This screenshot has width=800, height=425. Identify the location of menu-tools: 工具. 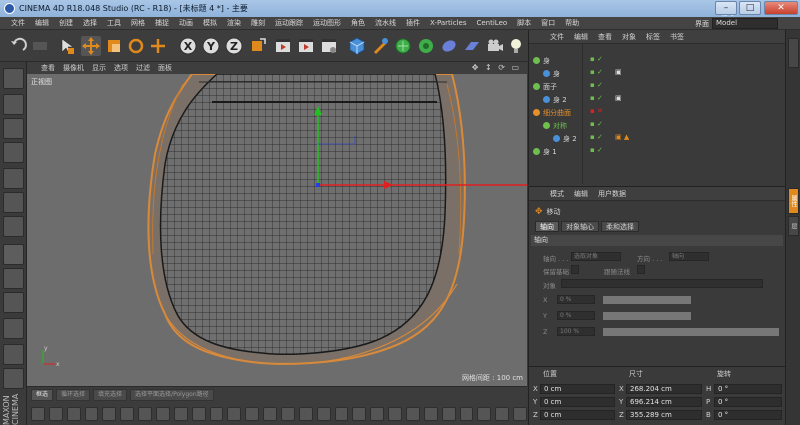
(114, 23).